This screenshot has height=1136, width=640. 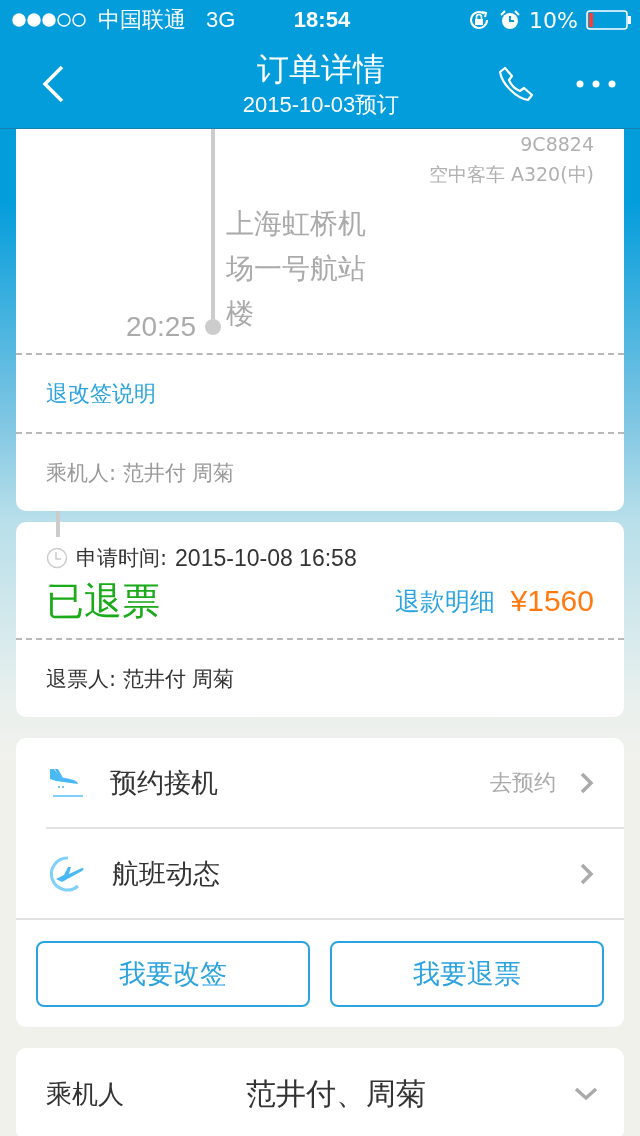 I want to click on network-type: 3G, so click(x=221, y=20).